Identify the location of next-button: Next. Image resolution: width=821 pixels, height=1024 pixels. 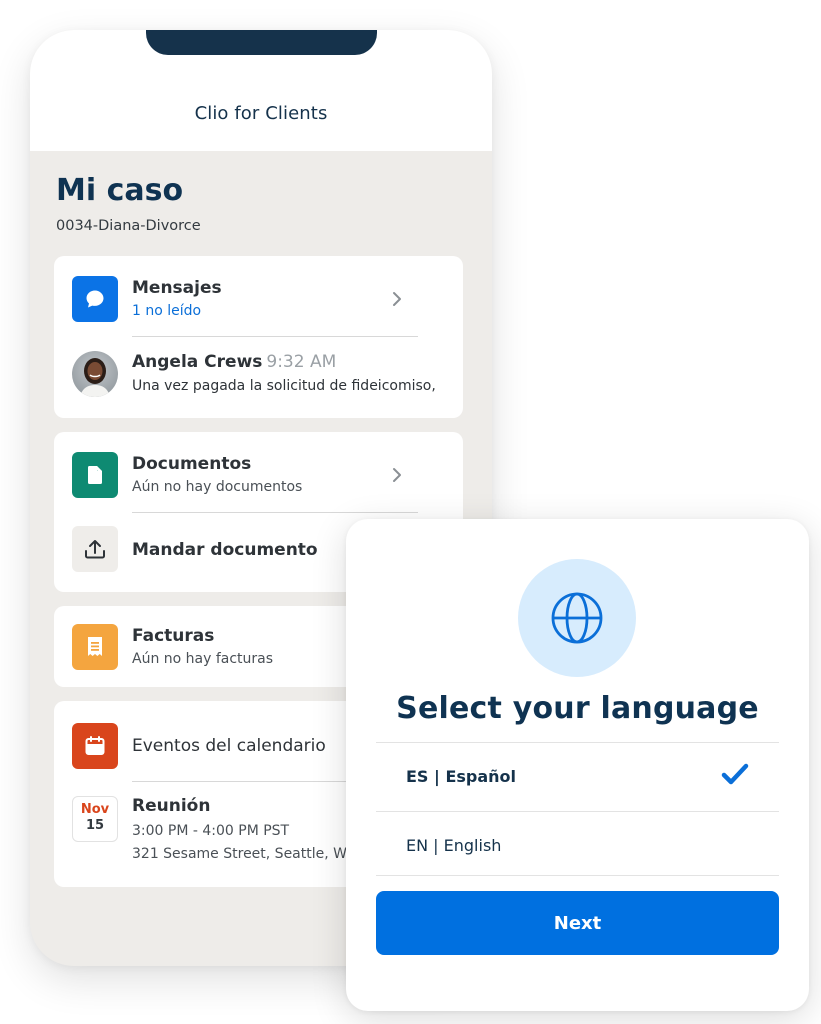
(577, 923).